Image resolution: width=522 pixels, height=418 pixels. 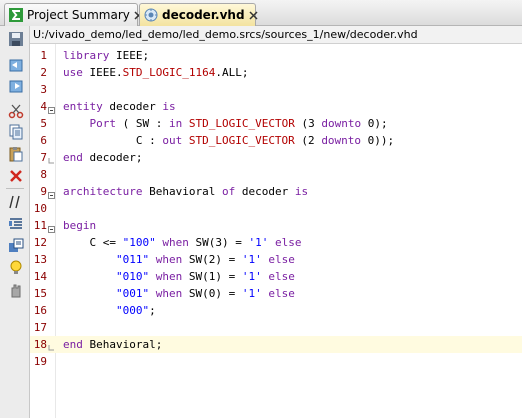 I want to click on code-line: 18 end Behavioral;, so click(x=276, y=344).